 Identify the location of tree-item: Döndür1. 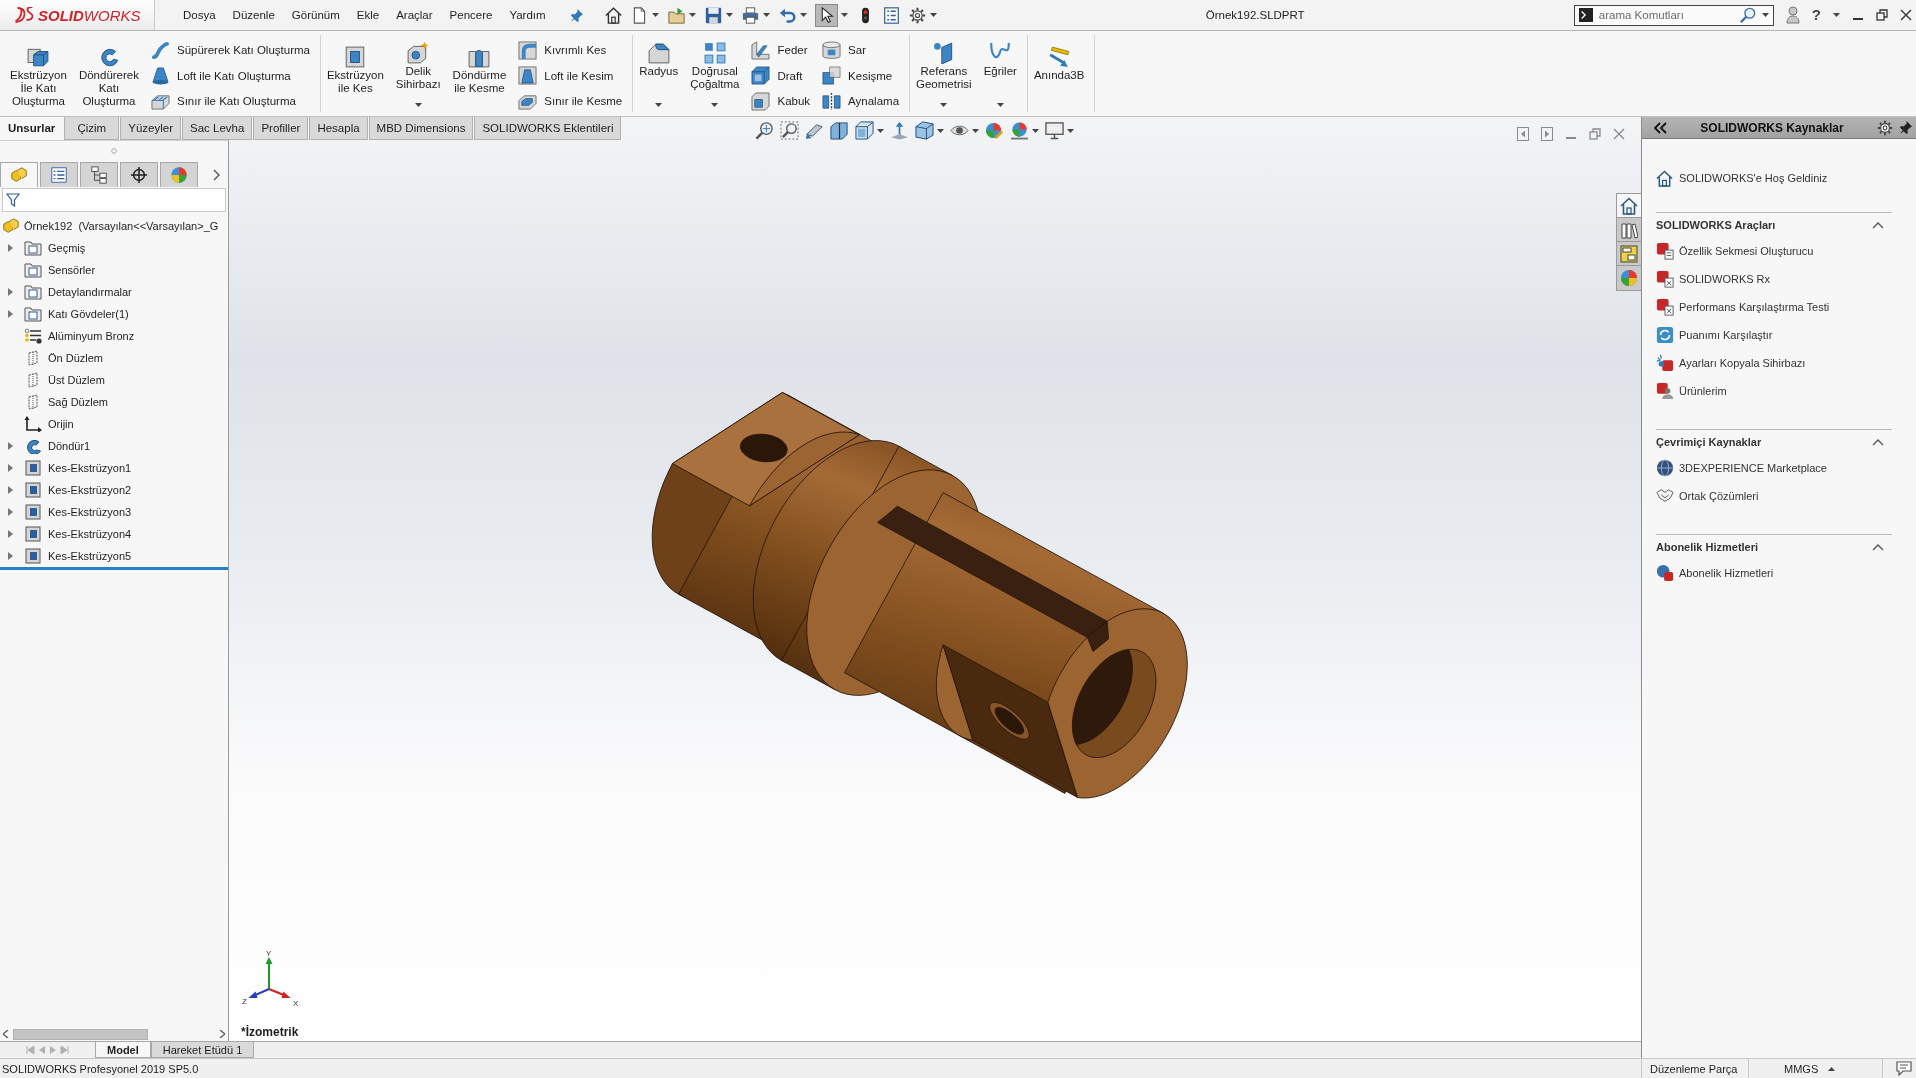
(69, 446).